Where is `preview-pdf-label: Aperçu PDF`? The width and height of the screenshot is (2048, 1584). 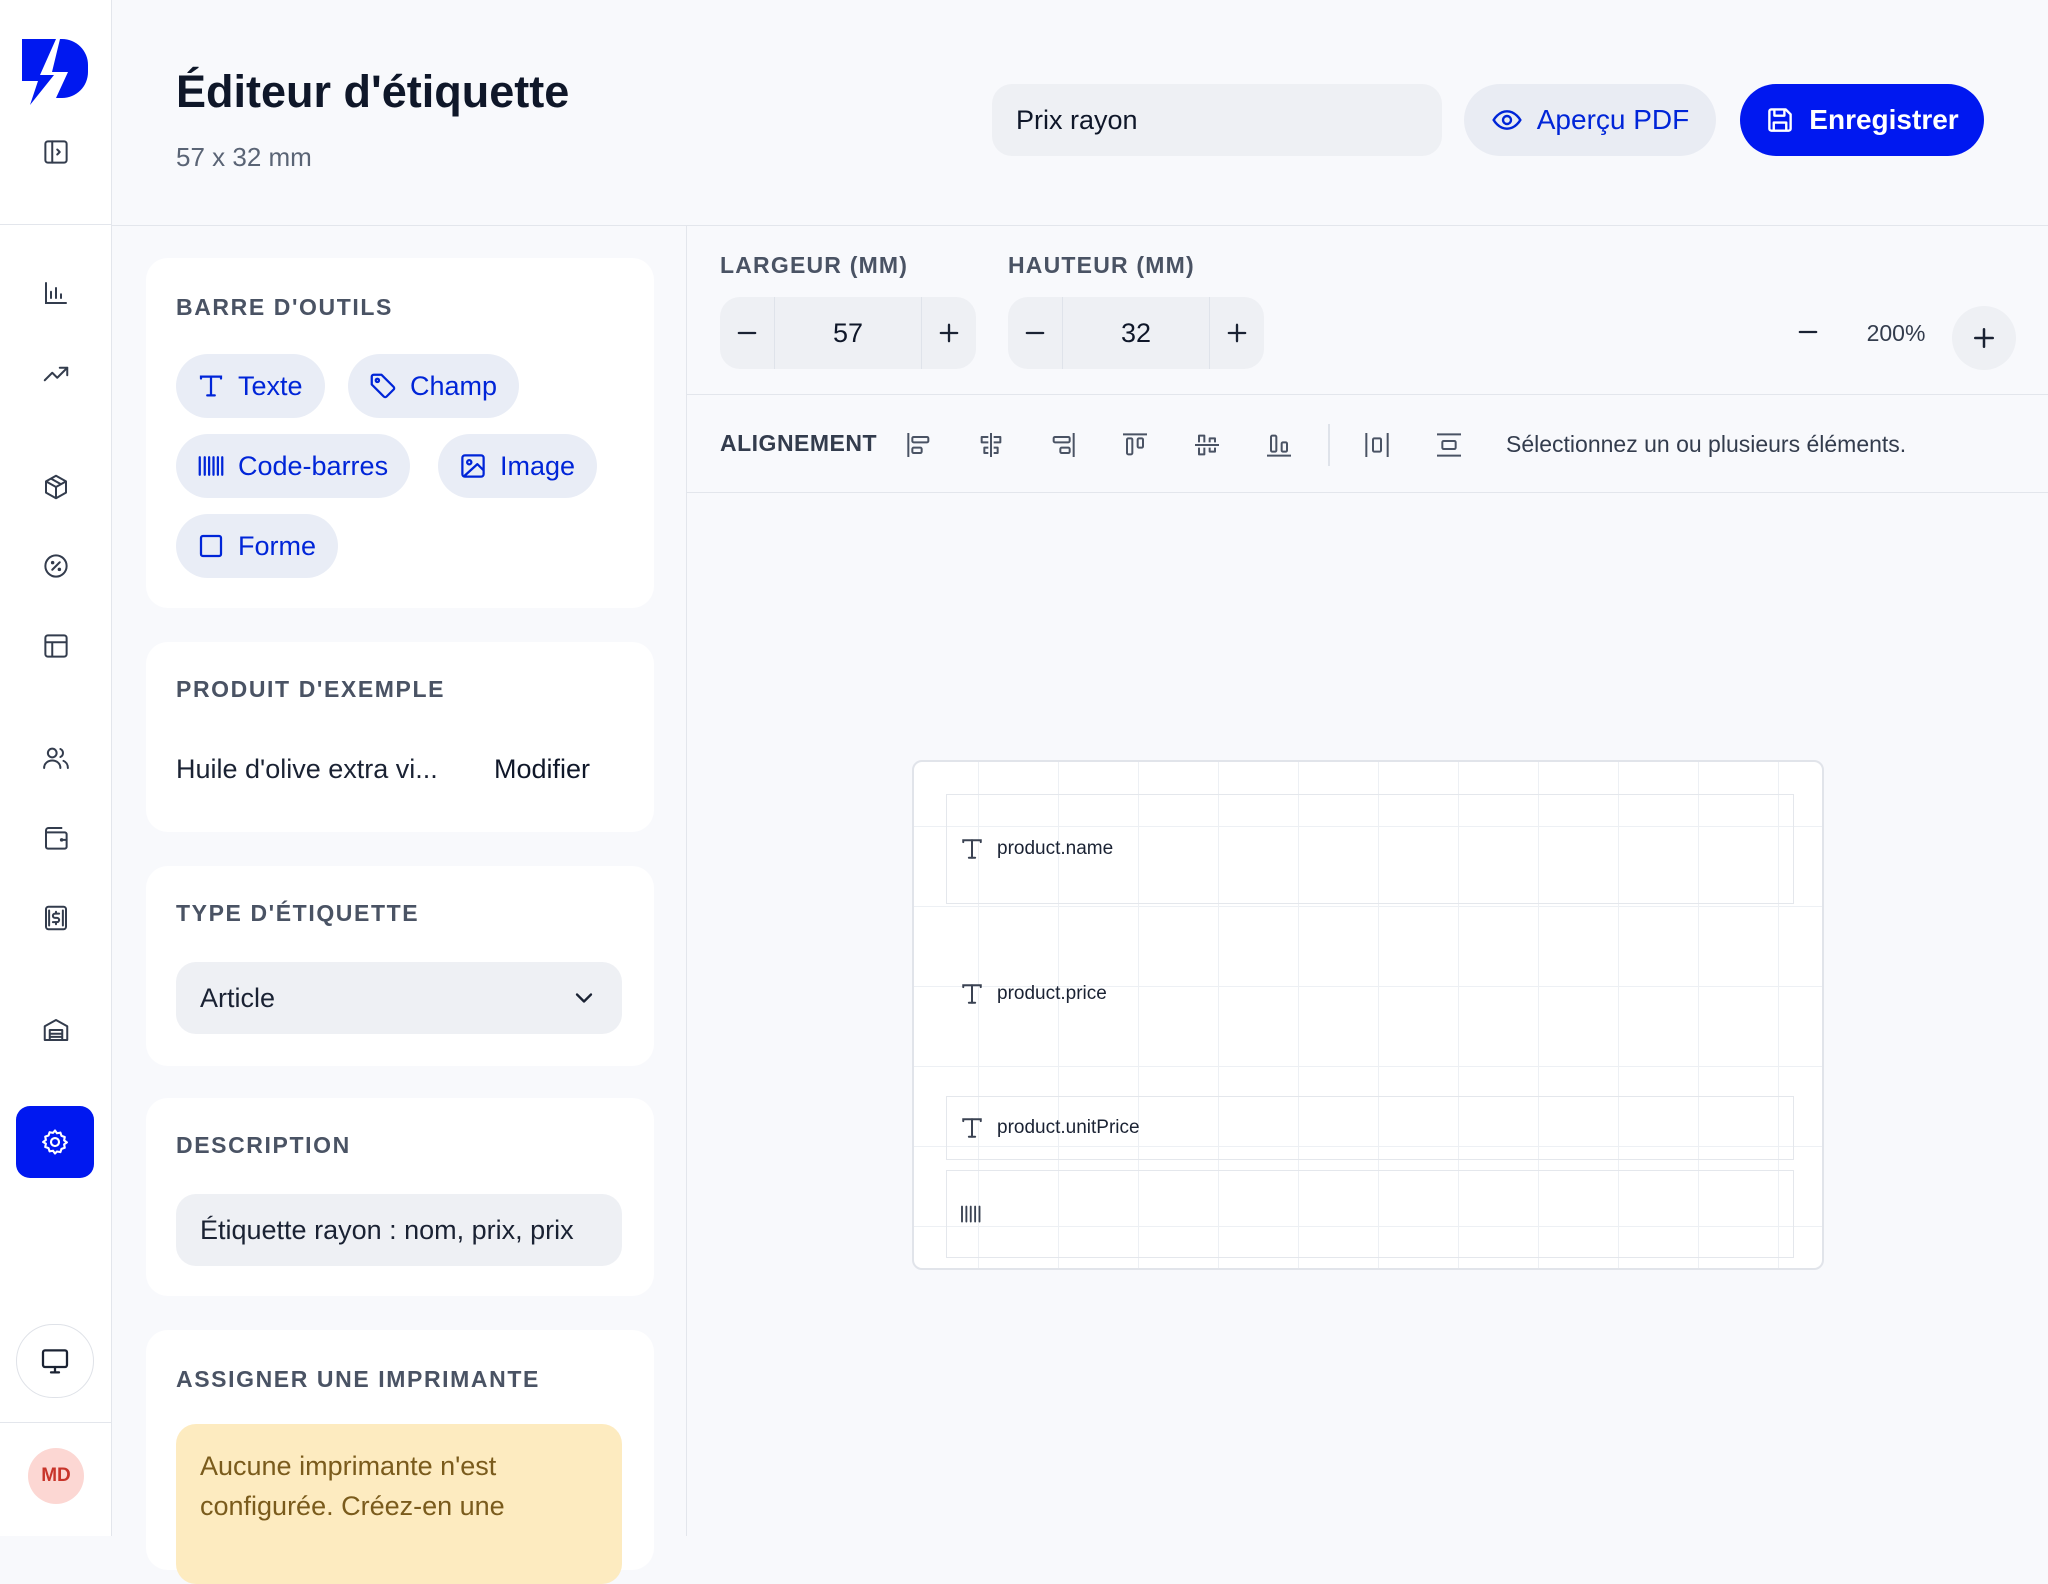
preview-pdf-label: Aperçu PDF is located at coordinates (1613, 119).